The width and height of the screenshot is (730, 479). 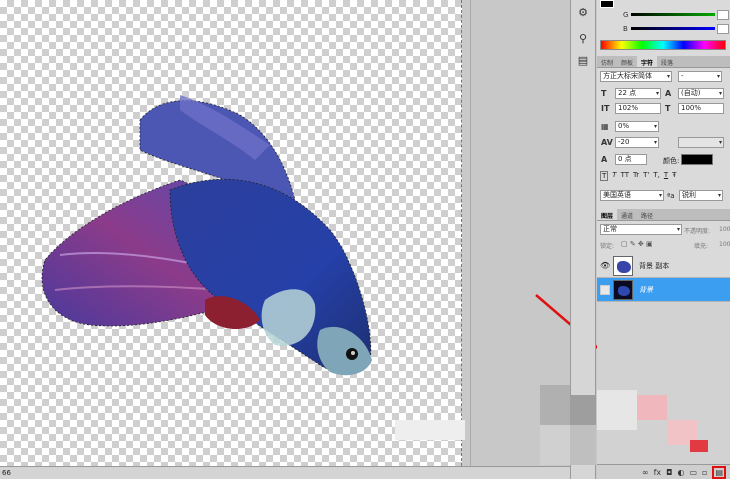 I want to click on folder-icon: ▭, so click(x=693, y=472).